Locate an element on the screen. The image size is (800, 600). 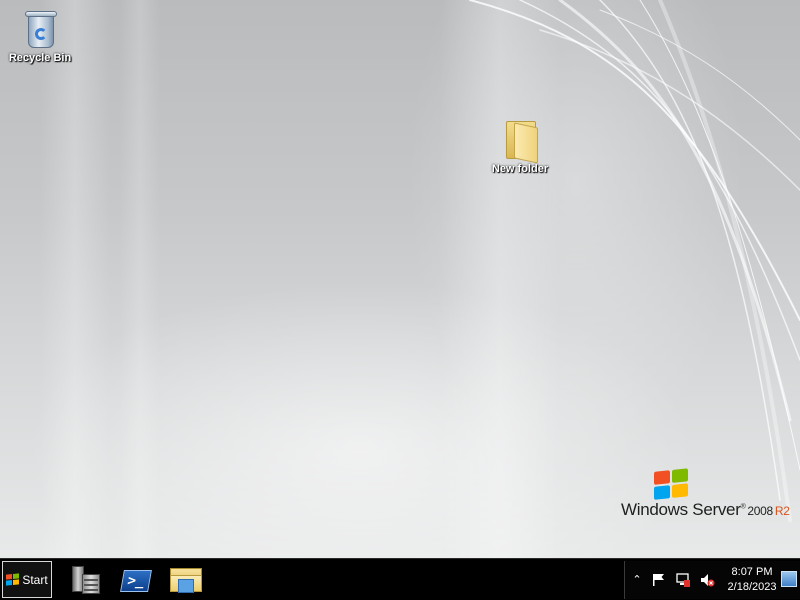
folder-icon is located at coordinates (520, 140).